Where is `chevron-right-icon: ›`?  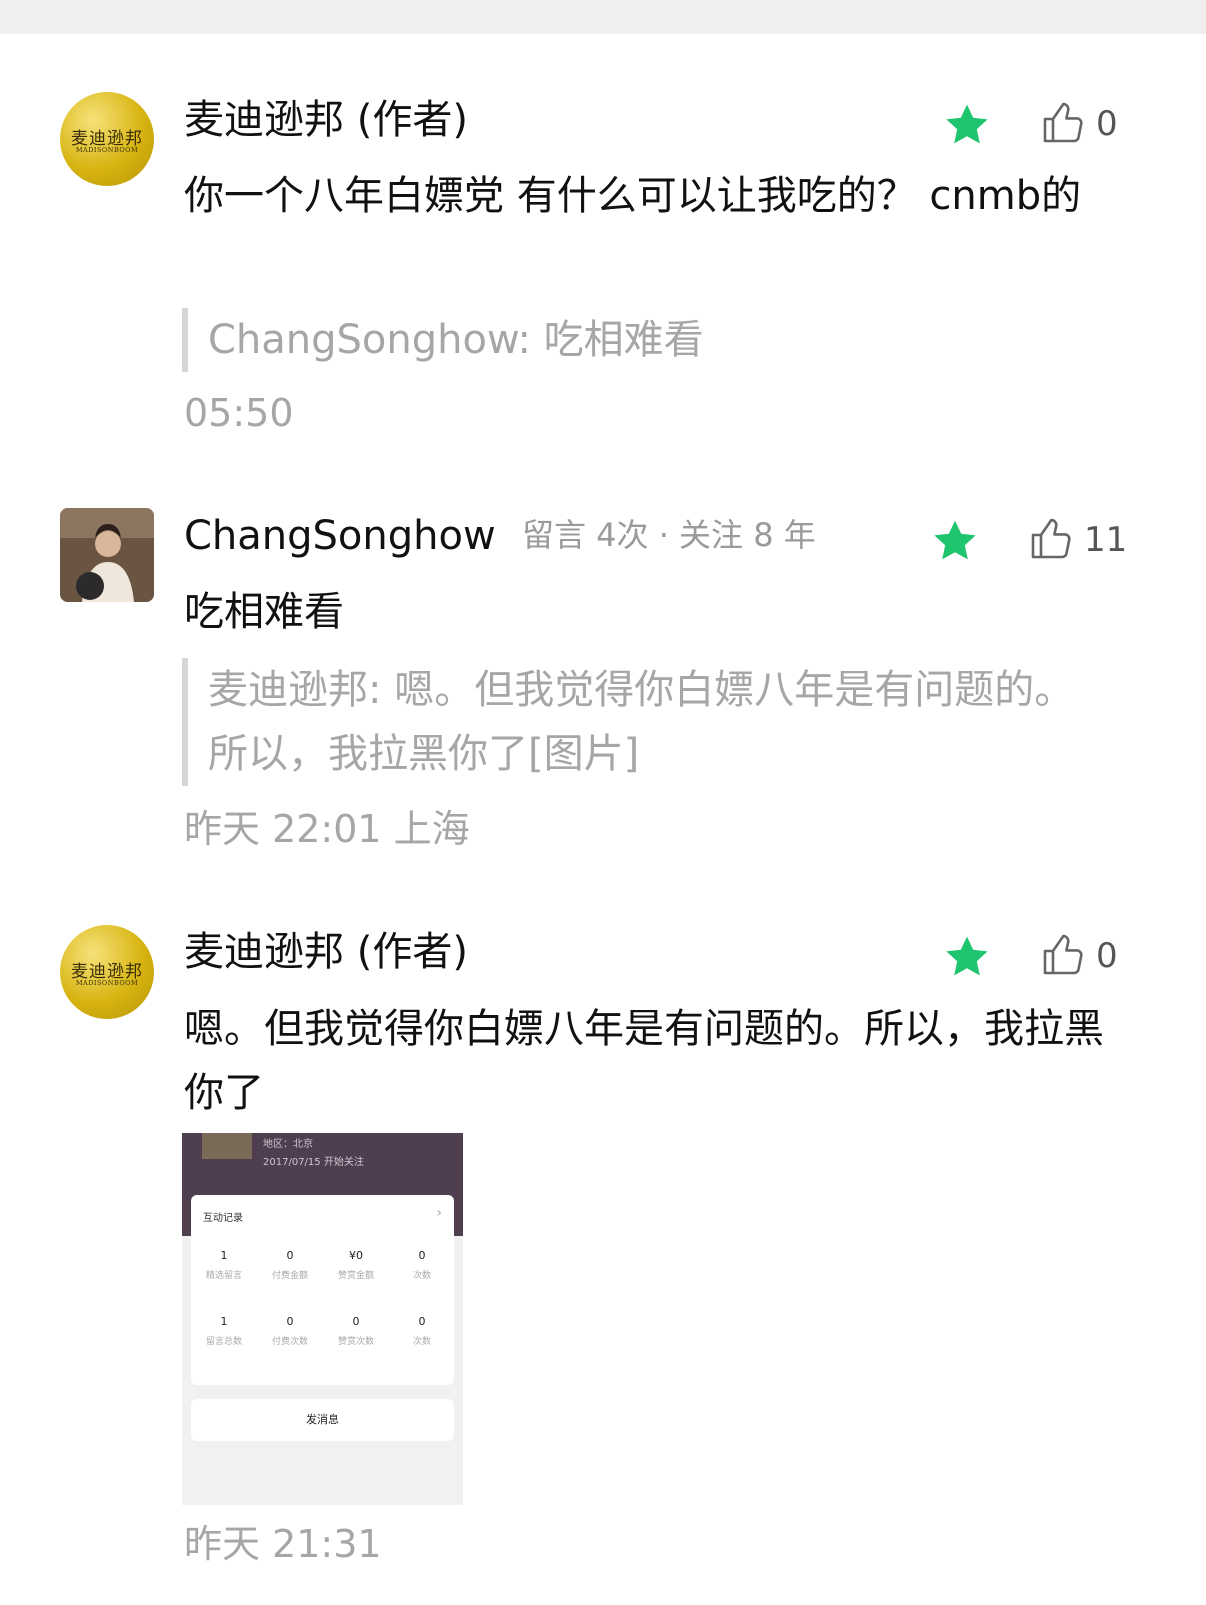
chevron-right-icon: › is located at coordinates (439, 1213).